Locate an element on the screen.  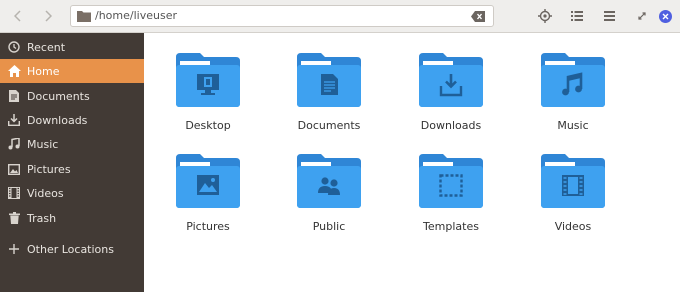
folder-downloads: Downloads is located at coordinates (451, 96).